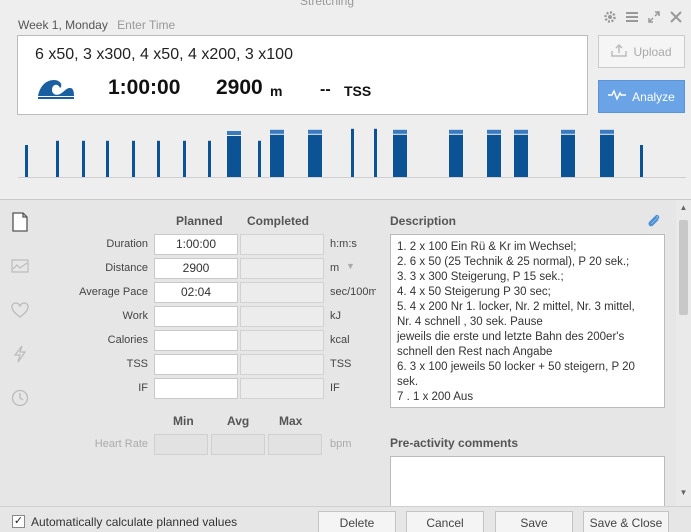 This screenshot has height=532, width=691. Describe the element at coordinates (20, 354) in the screenshot. I see `lightning-icon` at that location.